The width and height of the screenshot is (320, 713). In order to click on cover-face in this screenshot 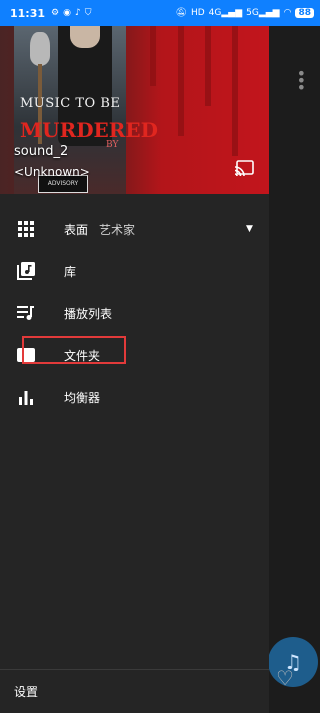, I will do `click(85, 37)`.